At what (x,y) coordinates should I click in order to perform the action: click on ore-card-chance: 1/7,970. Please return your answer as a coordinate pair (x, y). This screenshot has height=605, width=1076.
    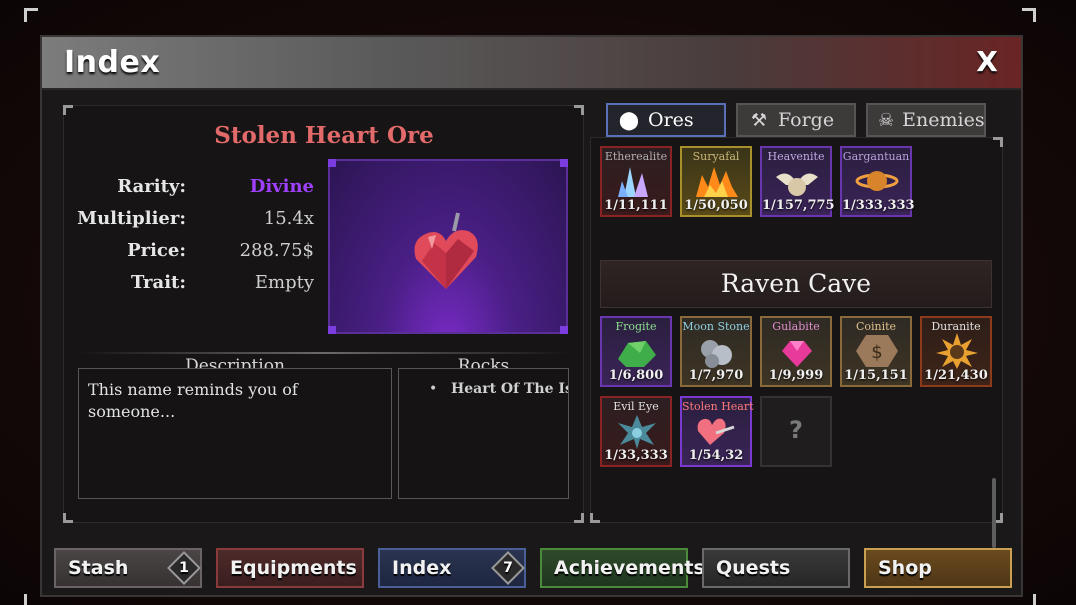
    Looking at the image, I should click on (716, 375).